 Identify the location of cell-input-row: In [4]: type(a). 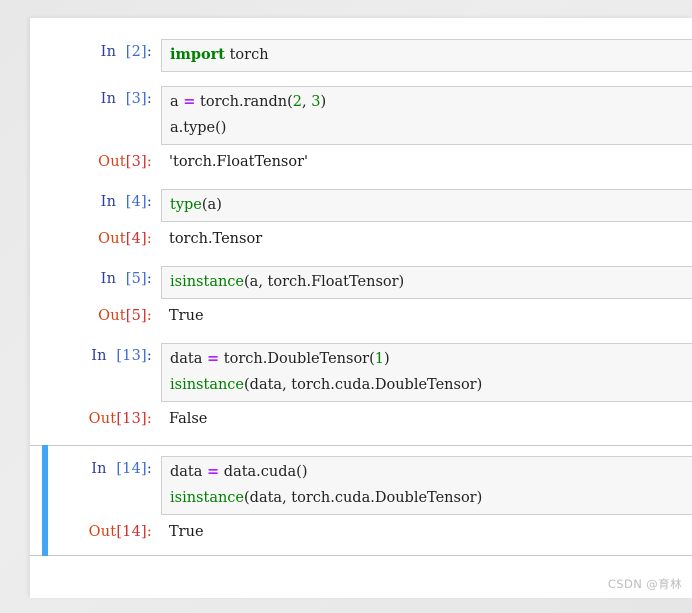
(361, 205).